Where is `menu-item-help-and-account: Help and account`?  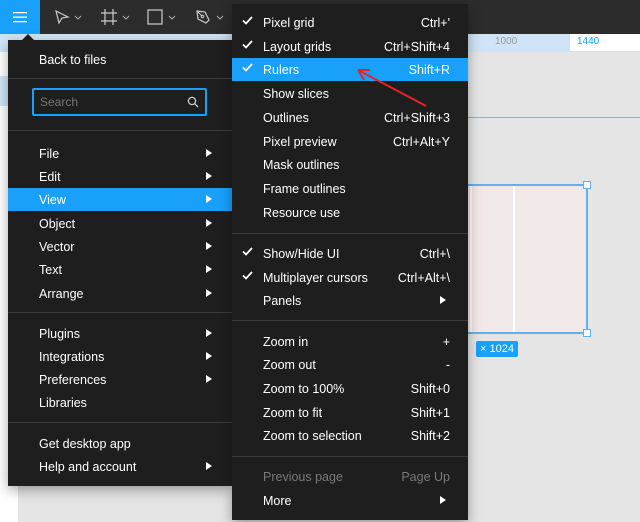 menu-item-help-and-account: Help and account is located at coordinates (120, 466).